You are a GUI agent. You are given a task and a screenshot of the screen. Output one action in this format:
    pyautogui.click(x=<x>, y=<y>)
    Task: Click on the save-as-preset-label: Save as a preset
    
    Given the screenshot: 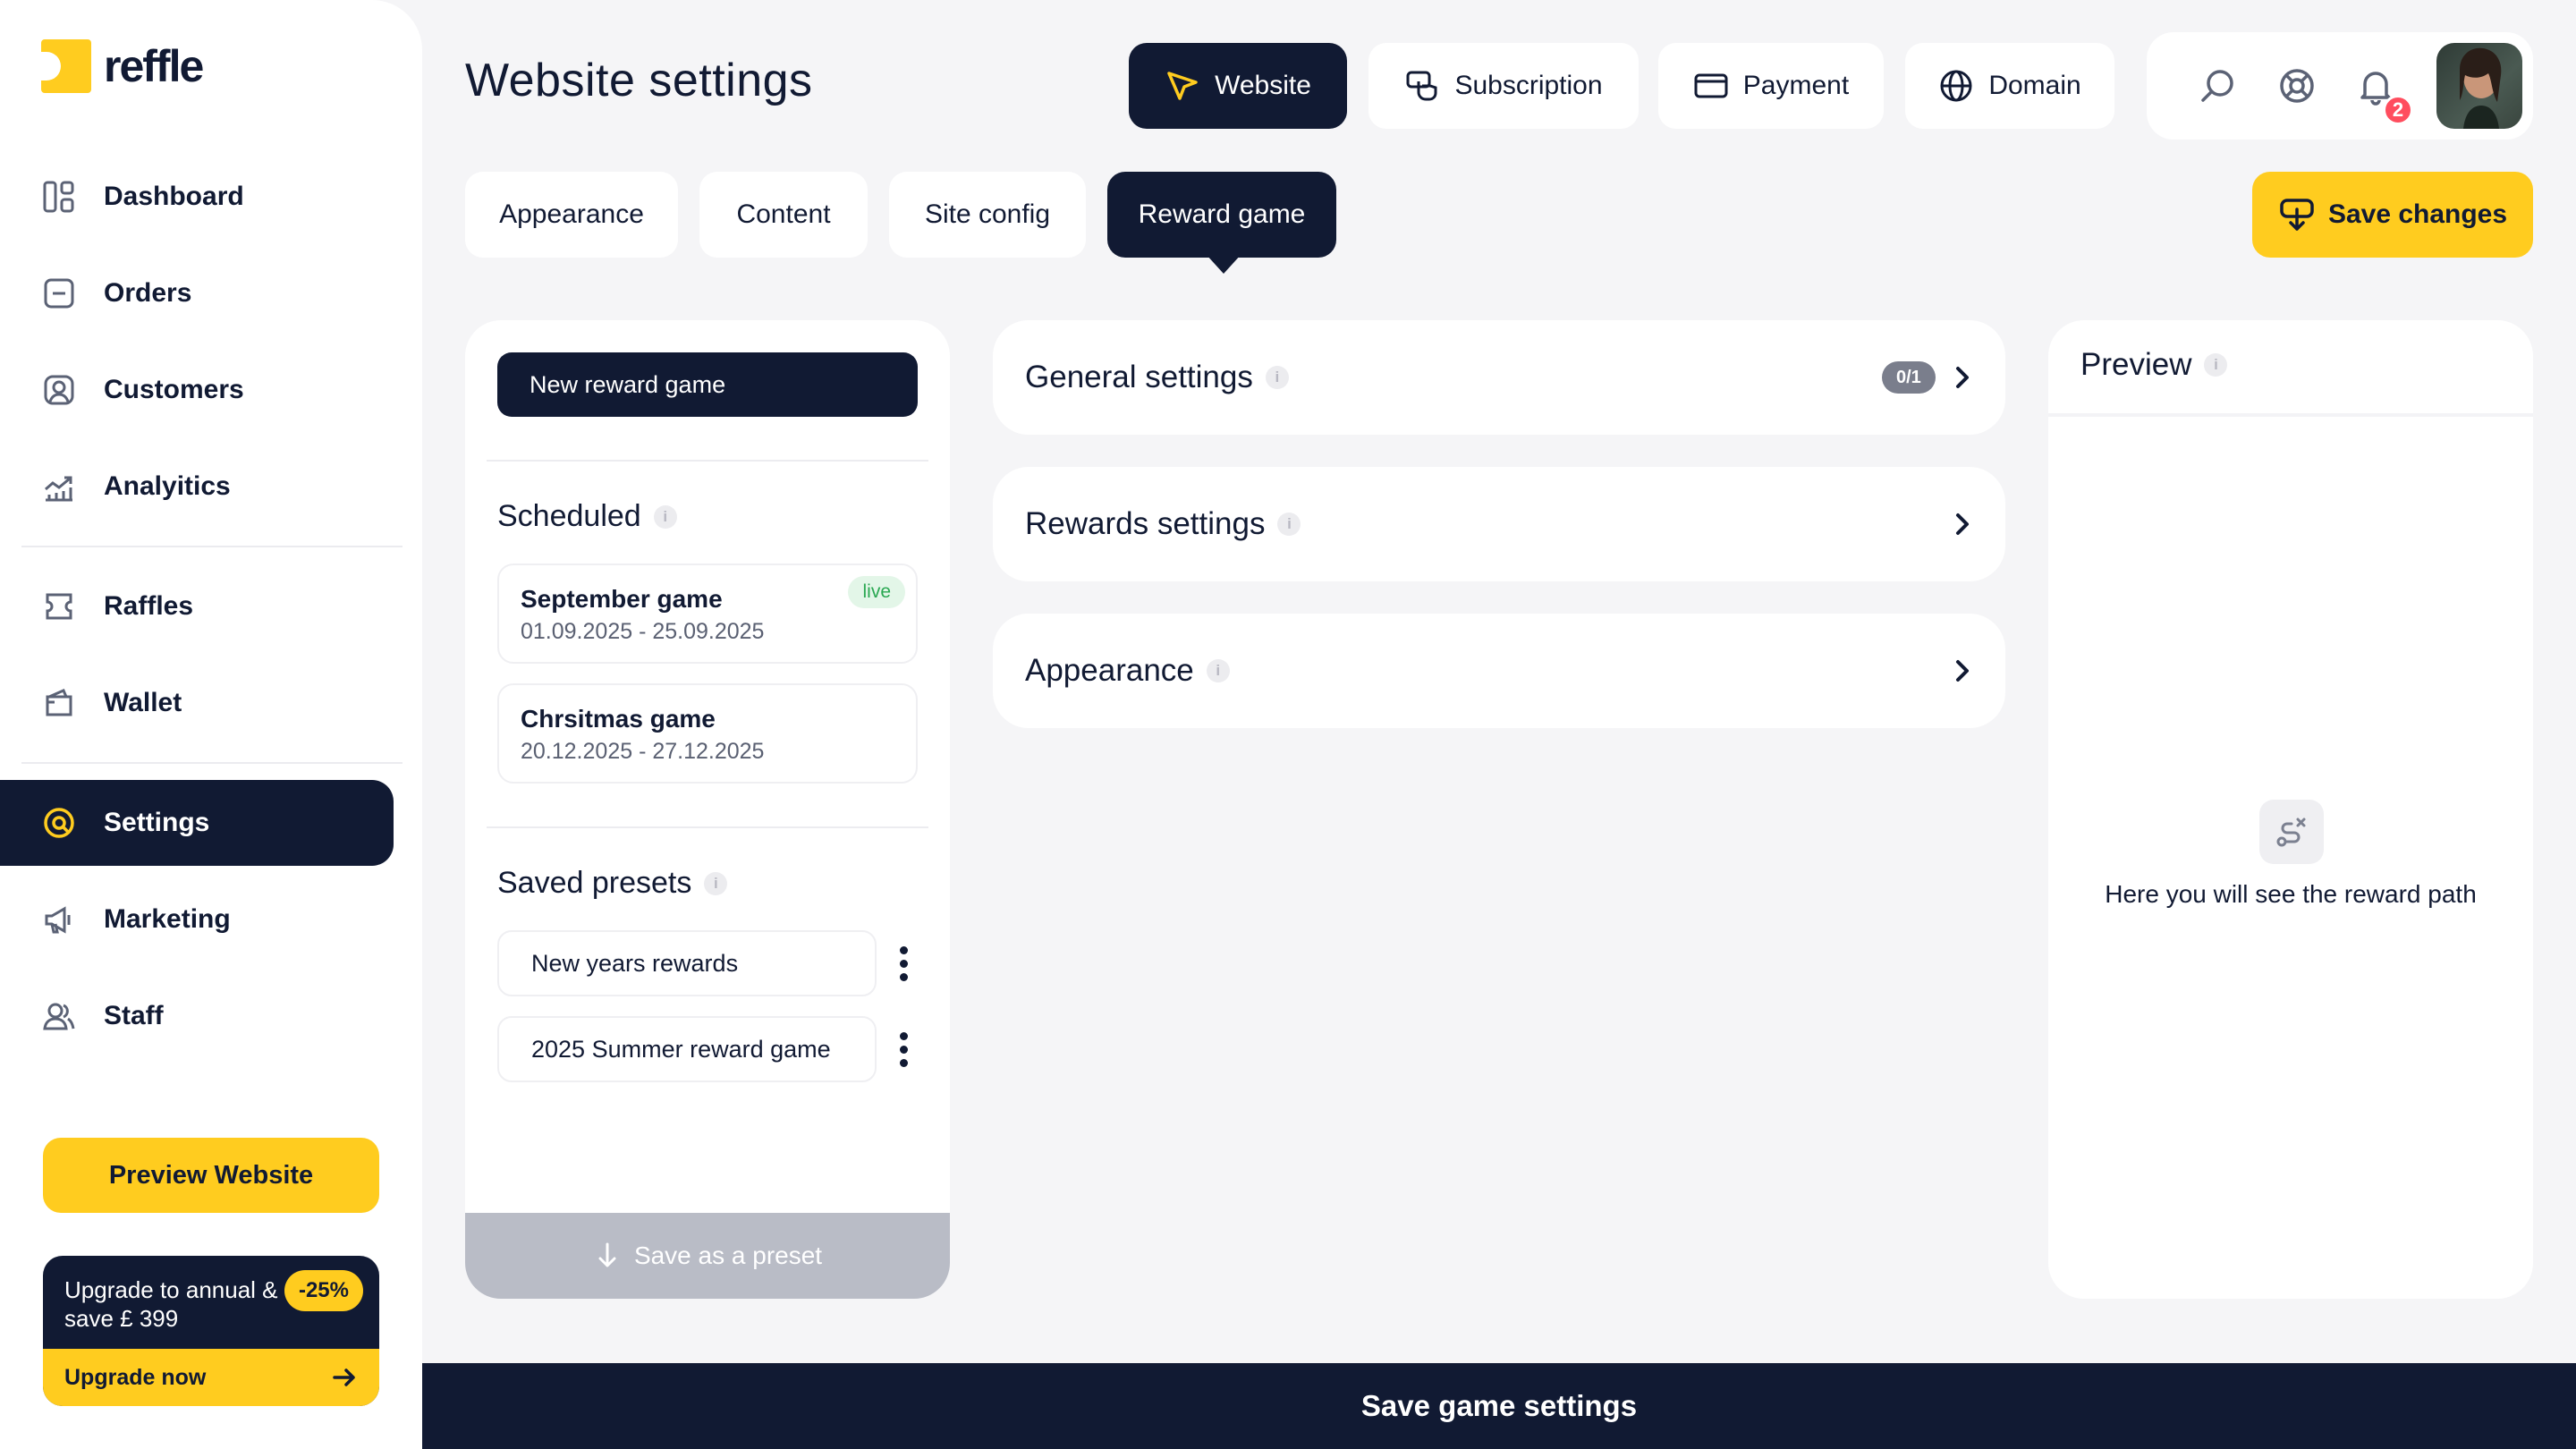 What is the action you would take?
    pyautogui.click(x=728, y=1255)
    